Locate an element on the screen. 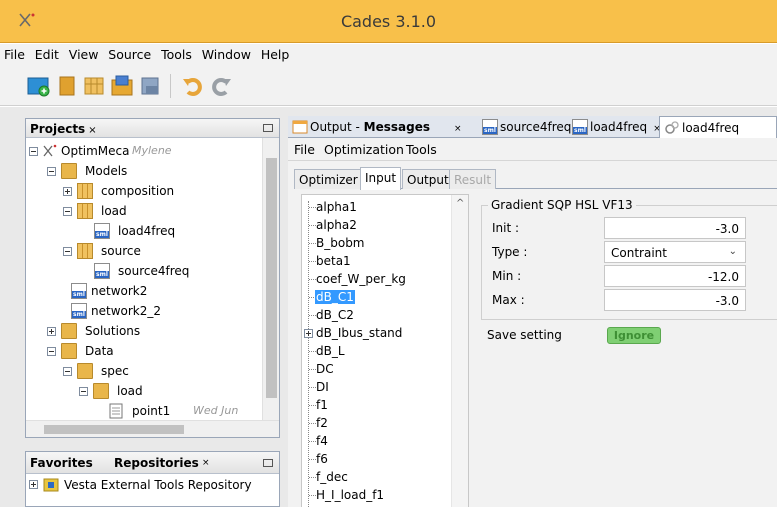  max-field: -3.0 is located at coordinates (675, 300).